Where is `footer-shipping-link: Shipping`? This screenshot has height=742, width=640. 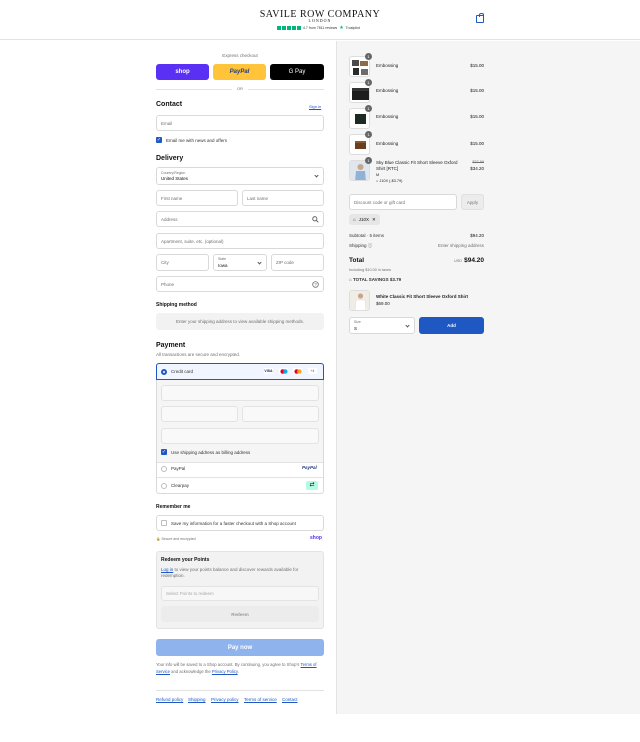
footer-shipping-link: Shipping is located at coordinates (197, 699).